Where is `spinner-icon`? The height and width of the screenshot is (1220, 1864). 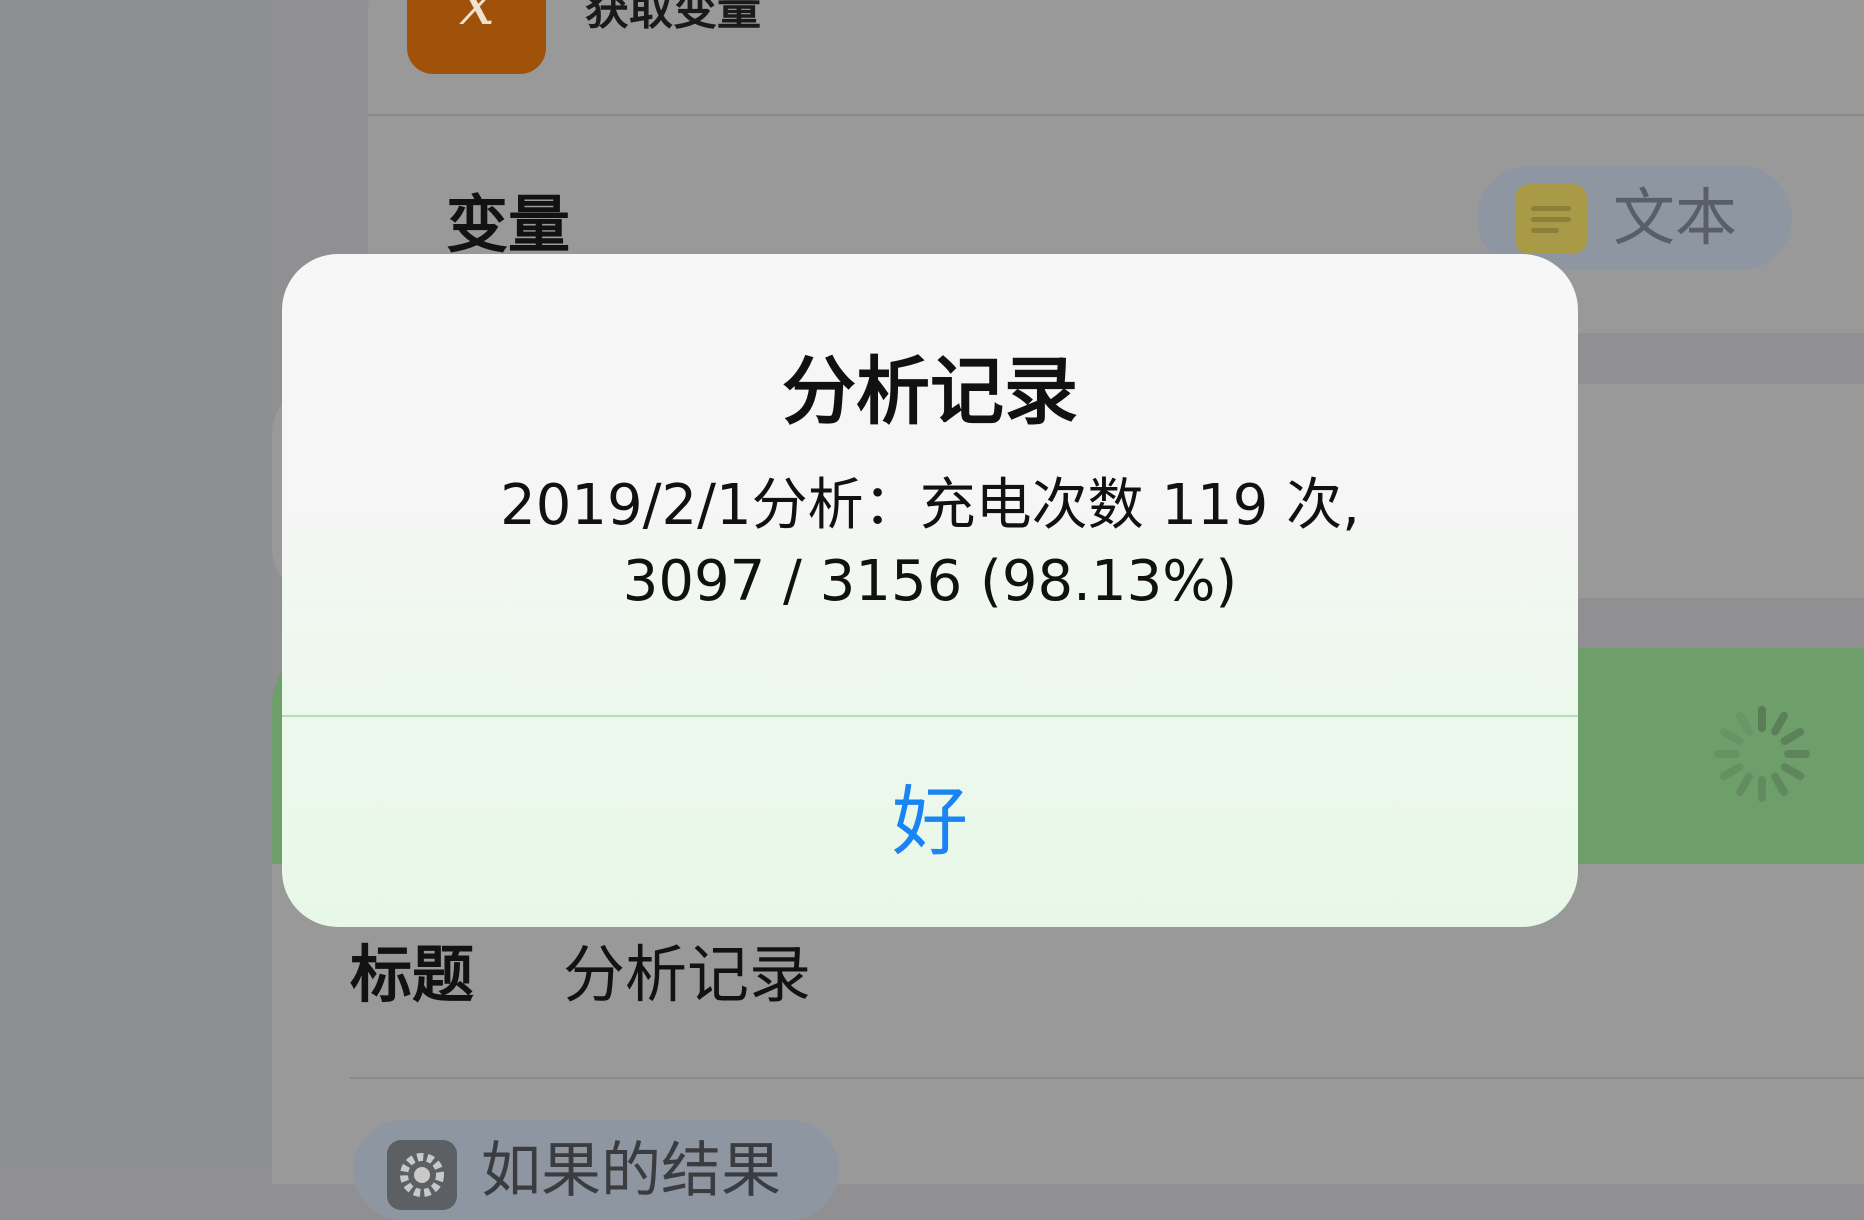
spinner-icon is located at coordinates (1762, 754).